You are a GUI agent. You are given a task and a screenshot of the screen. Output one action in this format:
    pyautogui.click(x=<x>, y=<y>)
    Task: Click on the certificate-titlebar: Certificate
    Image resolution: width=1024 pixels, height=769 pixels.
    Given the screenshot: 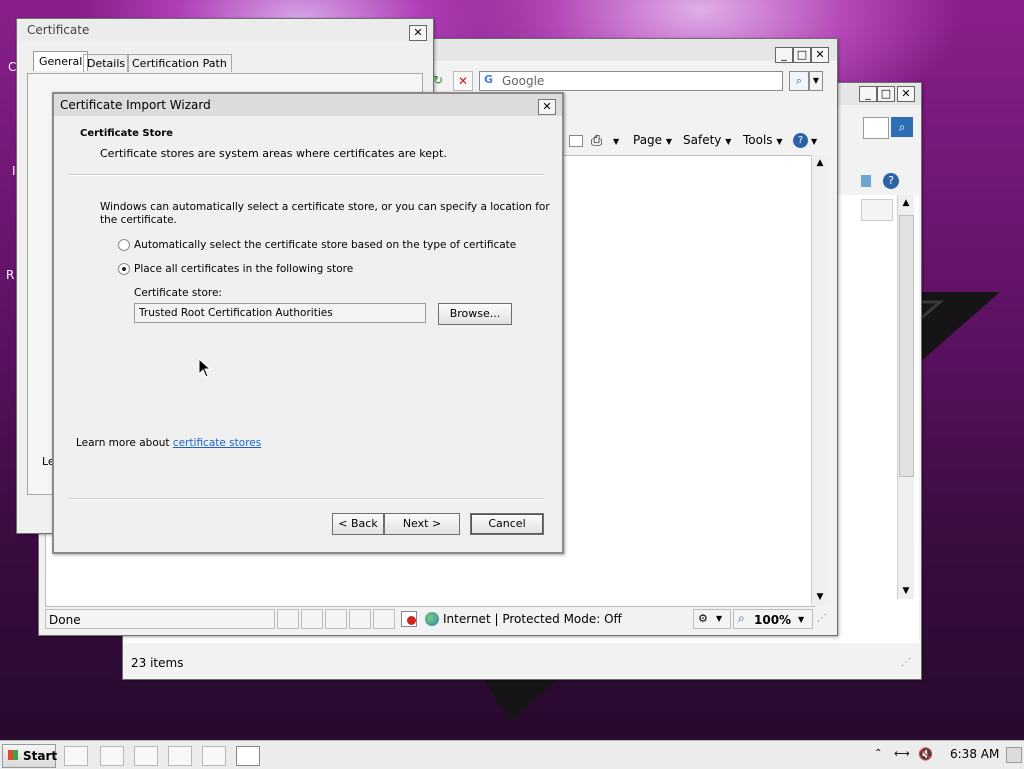 What is the action you would take?
    pyautogui.click(x=225, y=30)
    